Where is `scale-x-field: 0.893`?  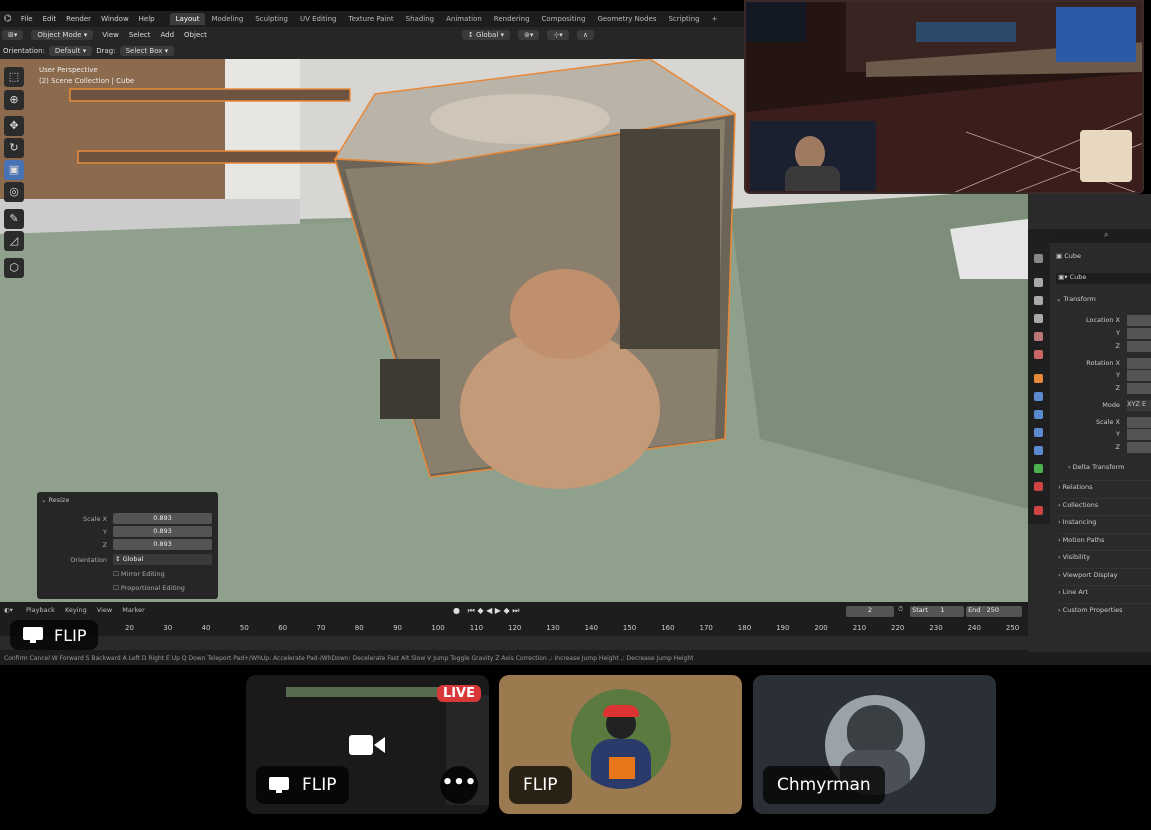 scale-x-field: 0.893 is located at coordinates (162, 518).